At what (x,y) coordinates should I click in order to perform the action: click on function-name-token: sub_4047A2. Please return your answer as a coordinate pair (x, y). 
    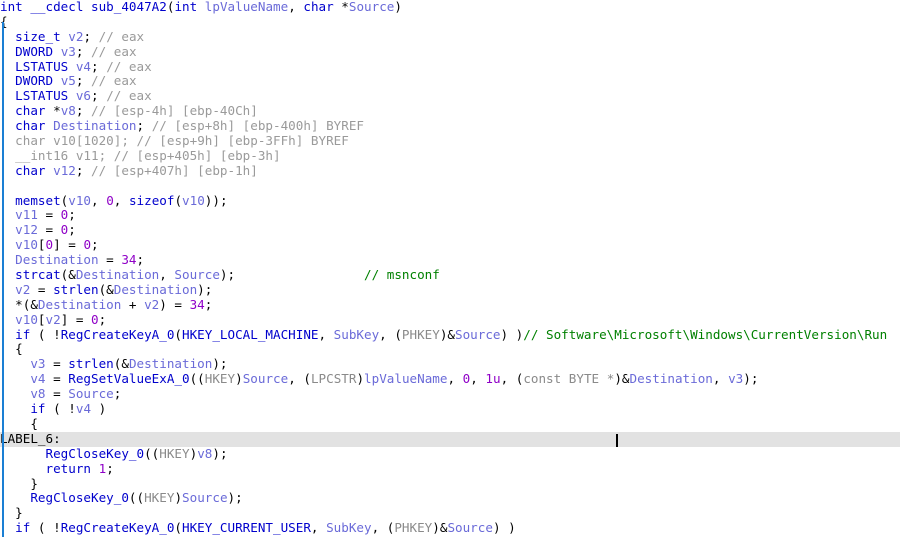
    Looking at the image, I should click on (129, 7).